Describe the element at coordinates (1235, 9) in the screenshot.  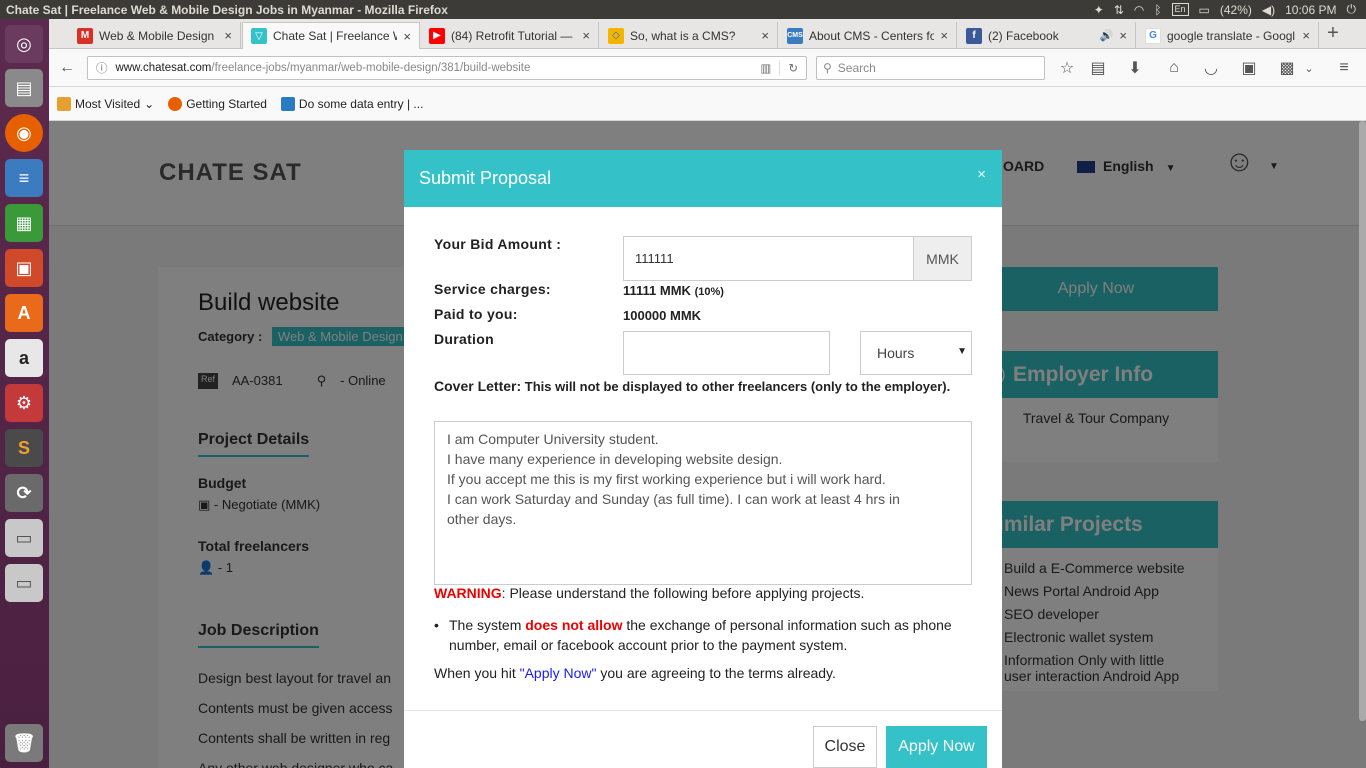
I see `battery-percent: (42%)` at that location.